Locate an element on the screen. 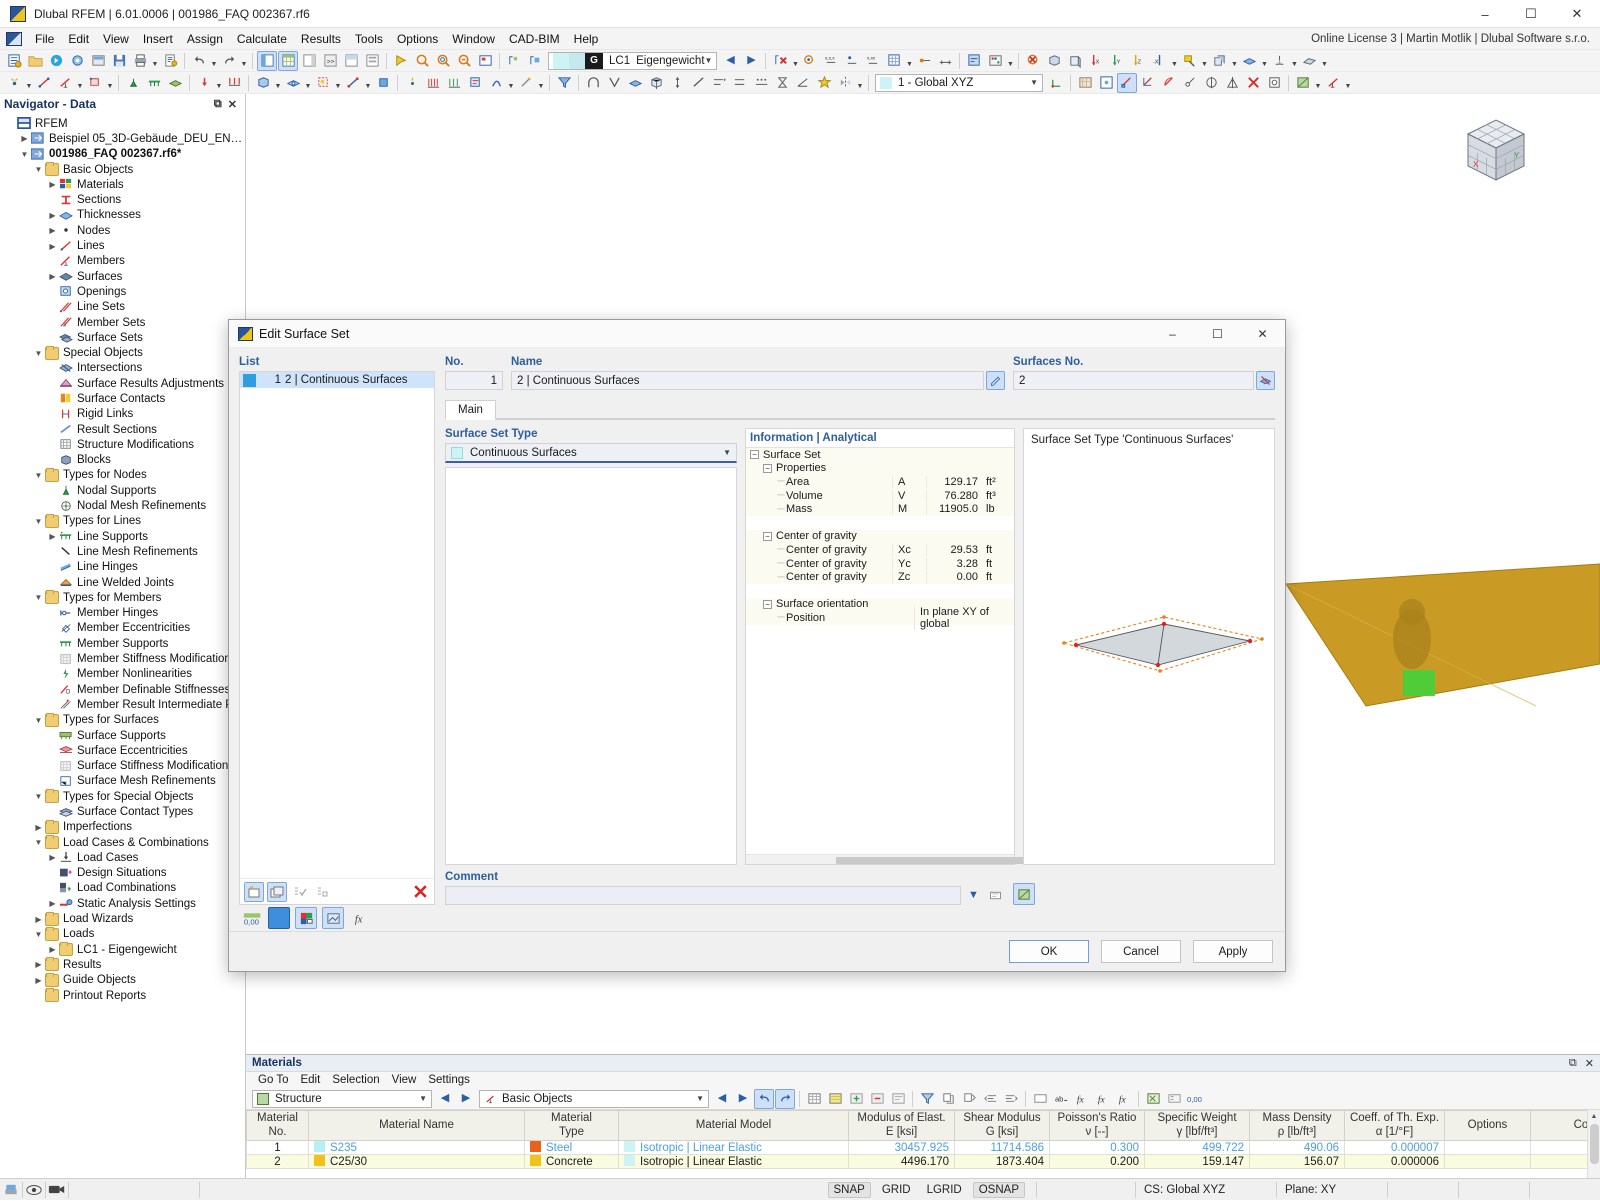 This screenshot has height=1201, width=1600. table-settings-icon is located at coordinates (1174, 1099).